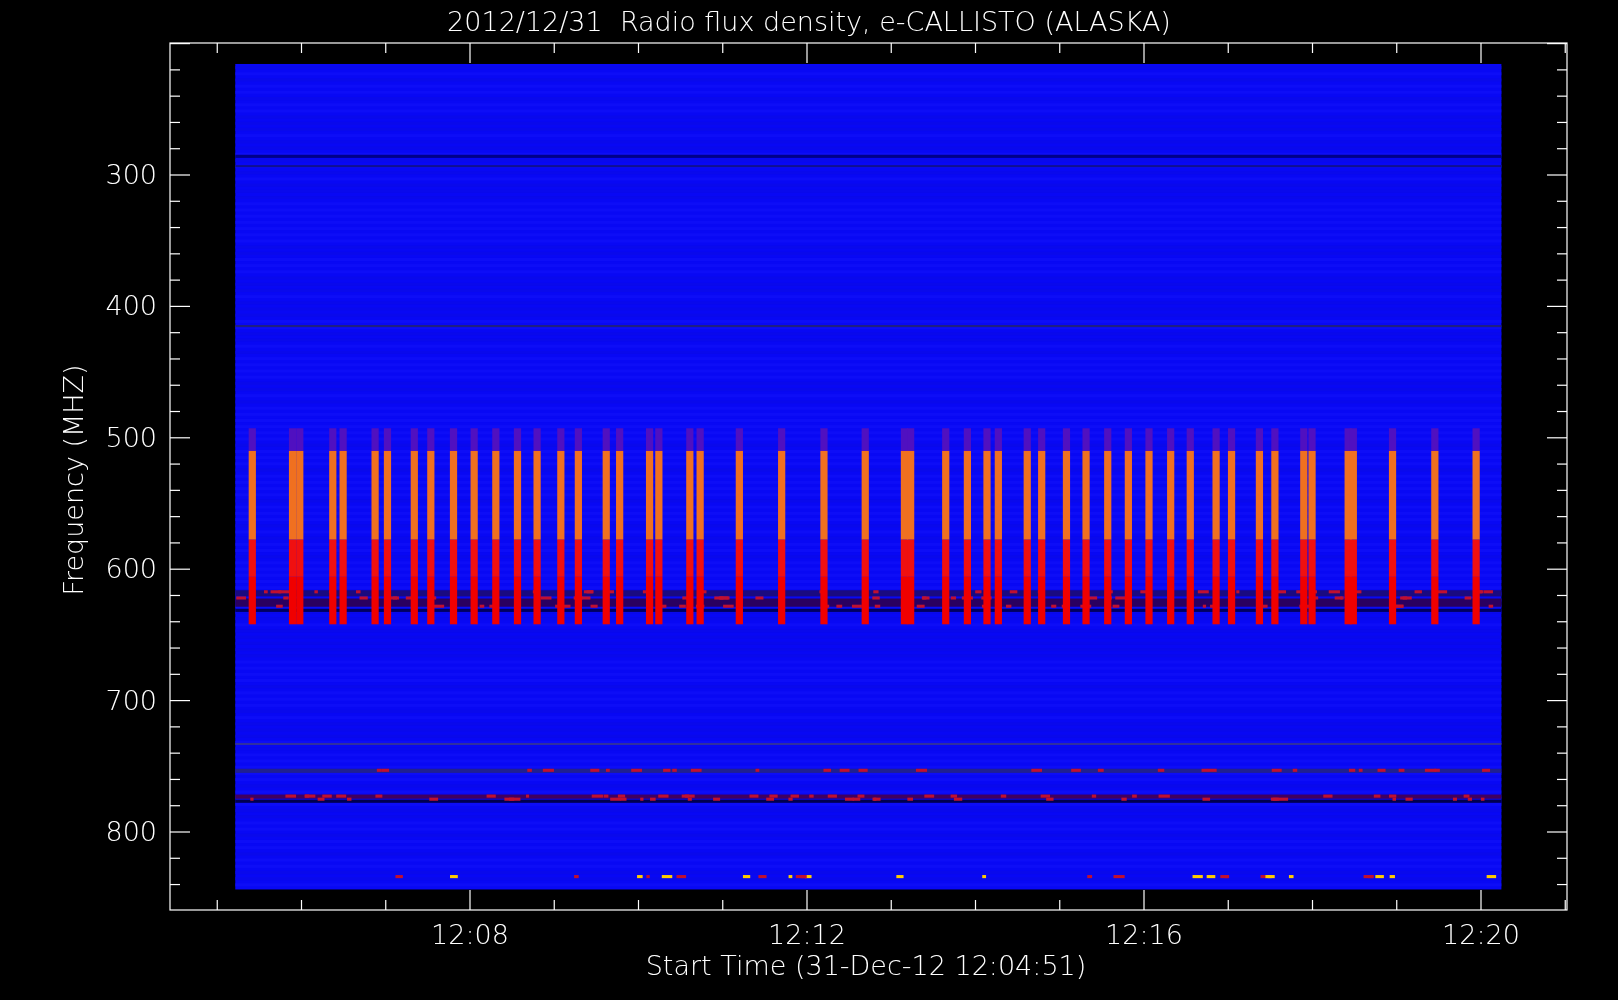  I want to click on x-tick-label: 12:20, so click(1481, 934).